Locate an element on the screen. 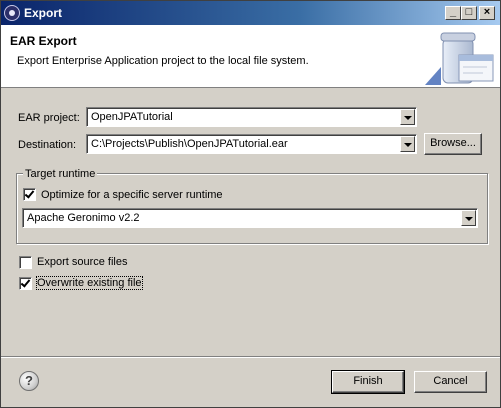 The image size is (501, 408). title-bar: Export _ □ × is located at coordinates (250, 13).